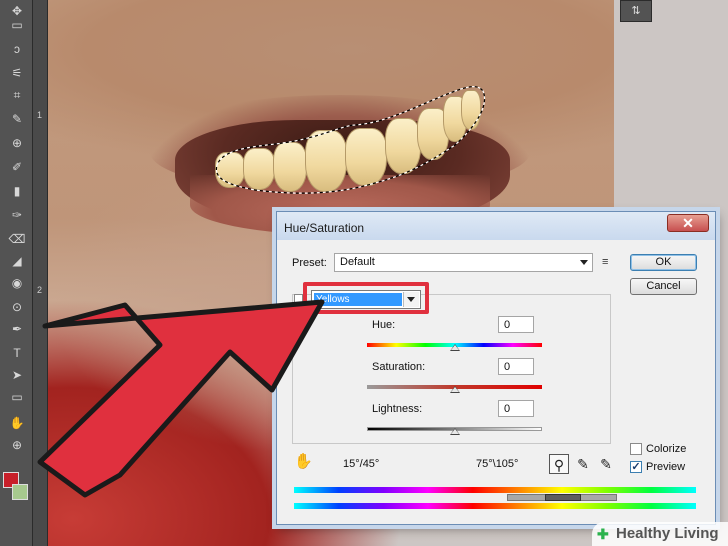 Image resolution: width=728 pixels, height=546 pixels. What do you see at coordinates (40, 115) in the screenshot?
I see `ruler-mark: 1` at bounding box center [40, 115].